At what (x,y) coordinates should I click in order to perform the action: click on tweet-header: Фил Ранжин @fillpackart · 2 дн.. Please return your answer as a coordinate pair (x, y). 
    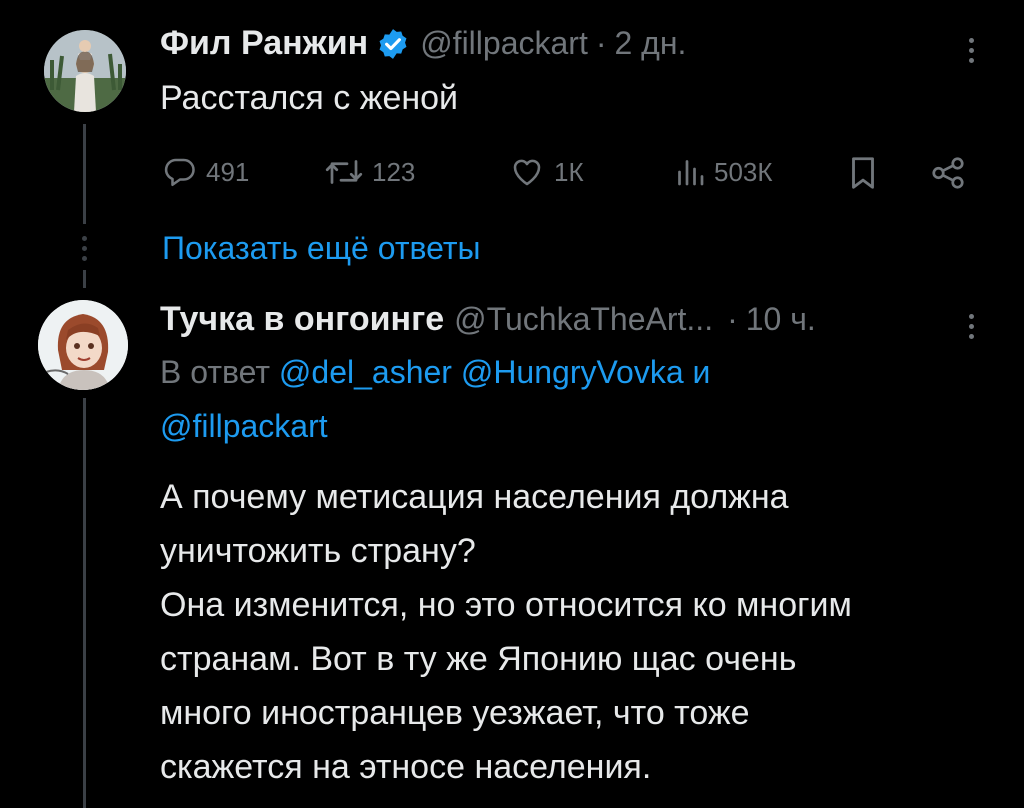
    Looking at the image, I should click on (423, 43).